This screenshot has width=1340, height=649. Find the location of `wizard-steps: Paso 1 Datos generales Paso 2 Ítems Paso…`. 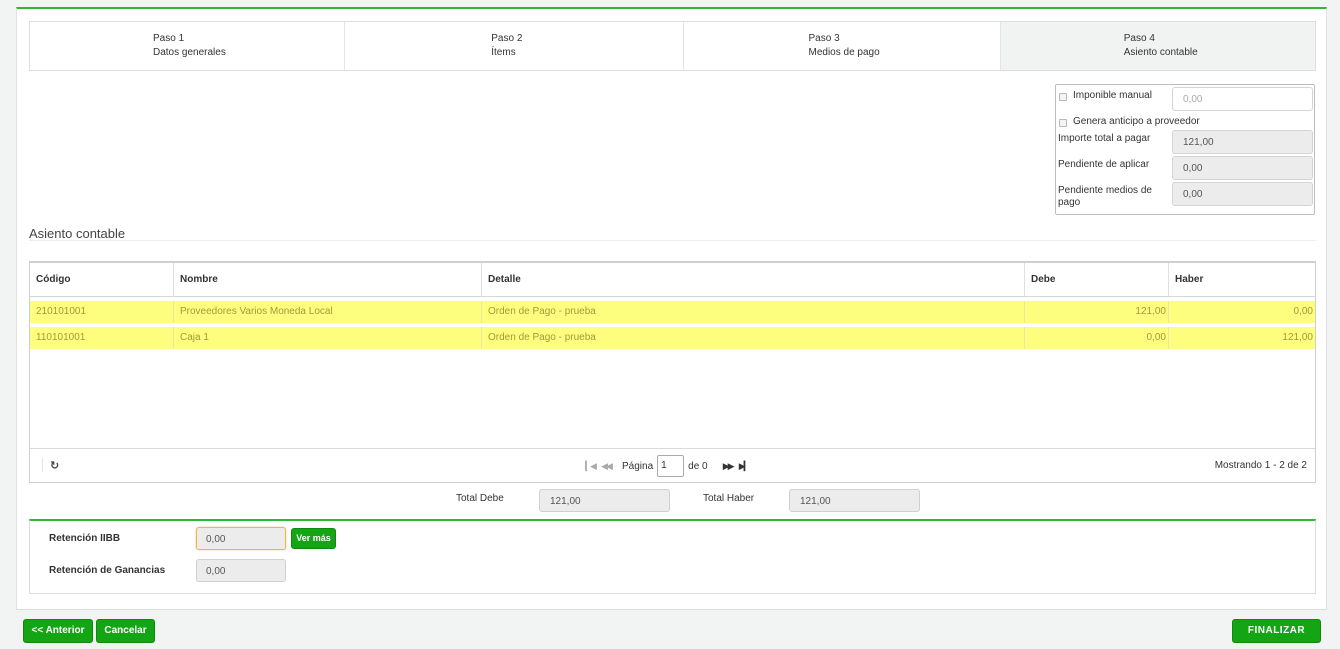

wizard-steps: Paso 1 Datos generales Paso 2 Ítems Paso… is located at coordinates (672, 46).